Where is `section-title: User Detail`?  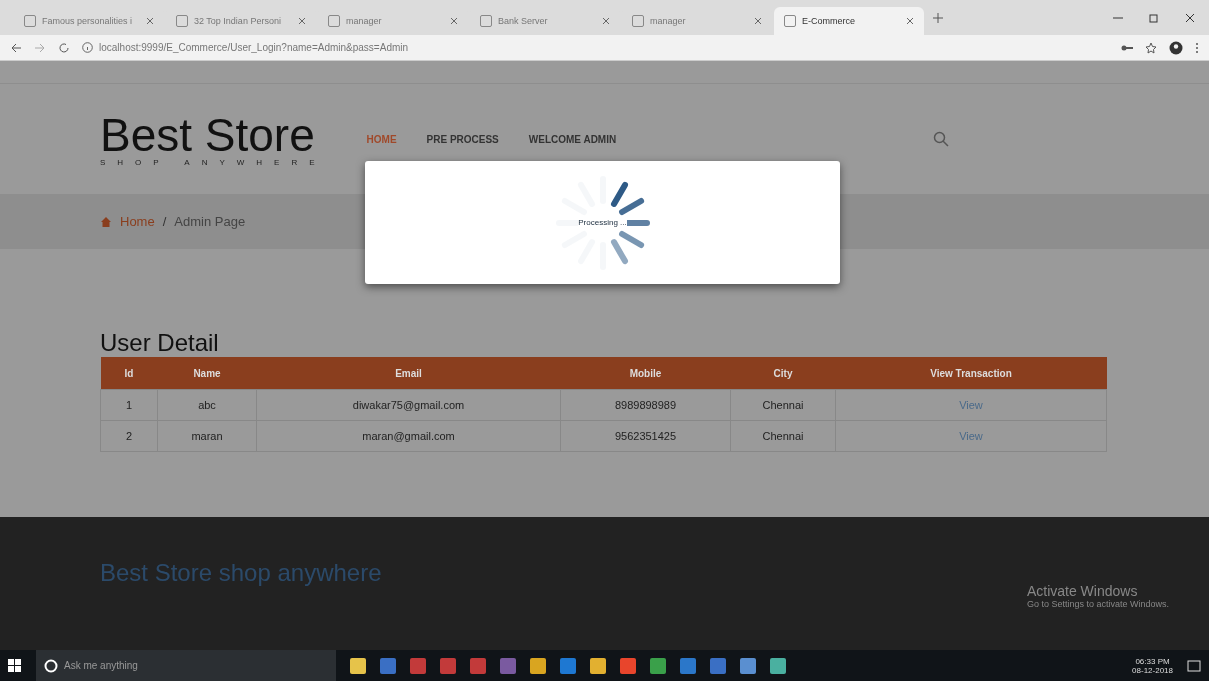
section-title: User Detail is located at coordinates (160, 343).